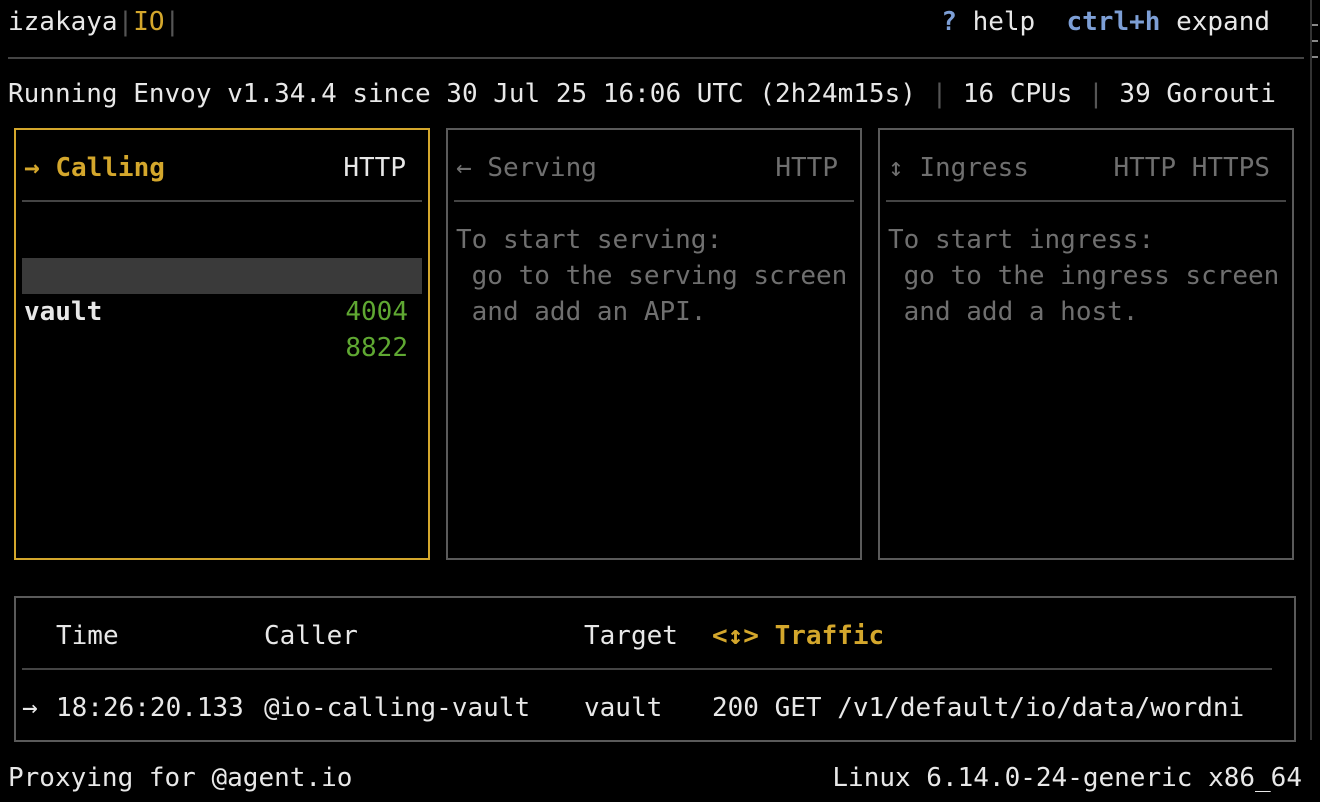 This screenshot has width=1320, height=802. What do you see at coordinates (150, 708) in the screenshot?
I see `cell-time: 18:26:20.133` at bounding box center [150, 708].